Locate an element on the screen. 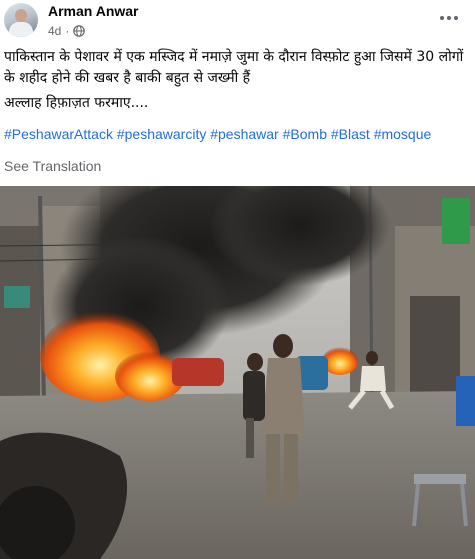  burning-car is located at coordinates (198, 372).